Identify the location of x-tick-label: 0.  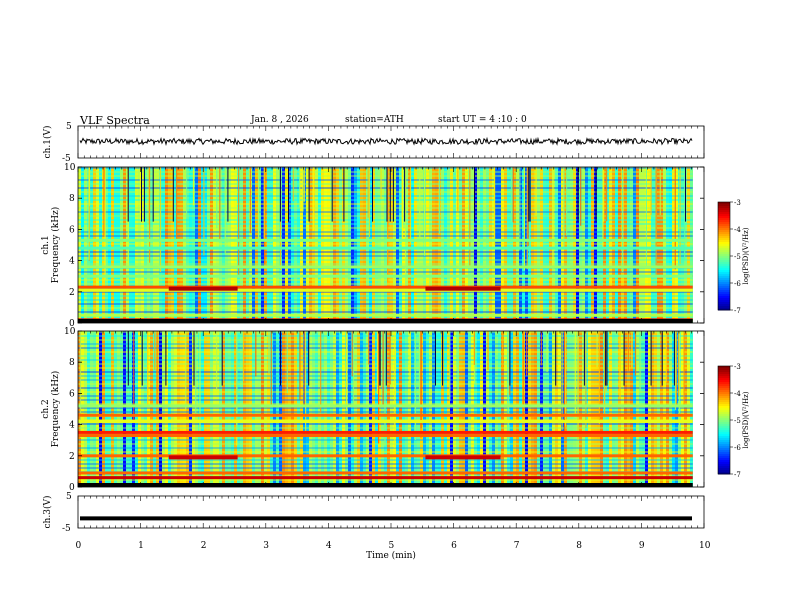
(79, 546).